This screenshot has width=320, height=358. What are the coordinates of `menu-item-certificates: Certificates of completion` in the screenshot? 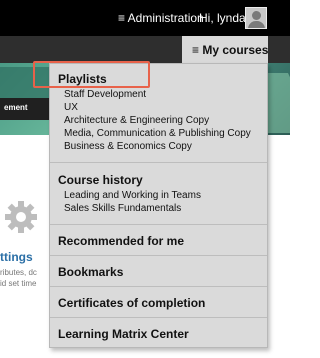 It's located at (131, 303).